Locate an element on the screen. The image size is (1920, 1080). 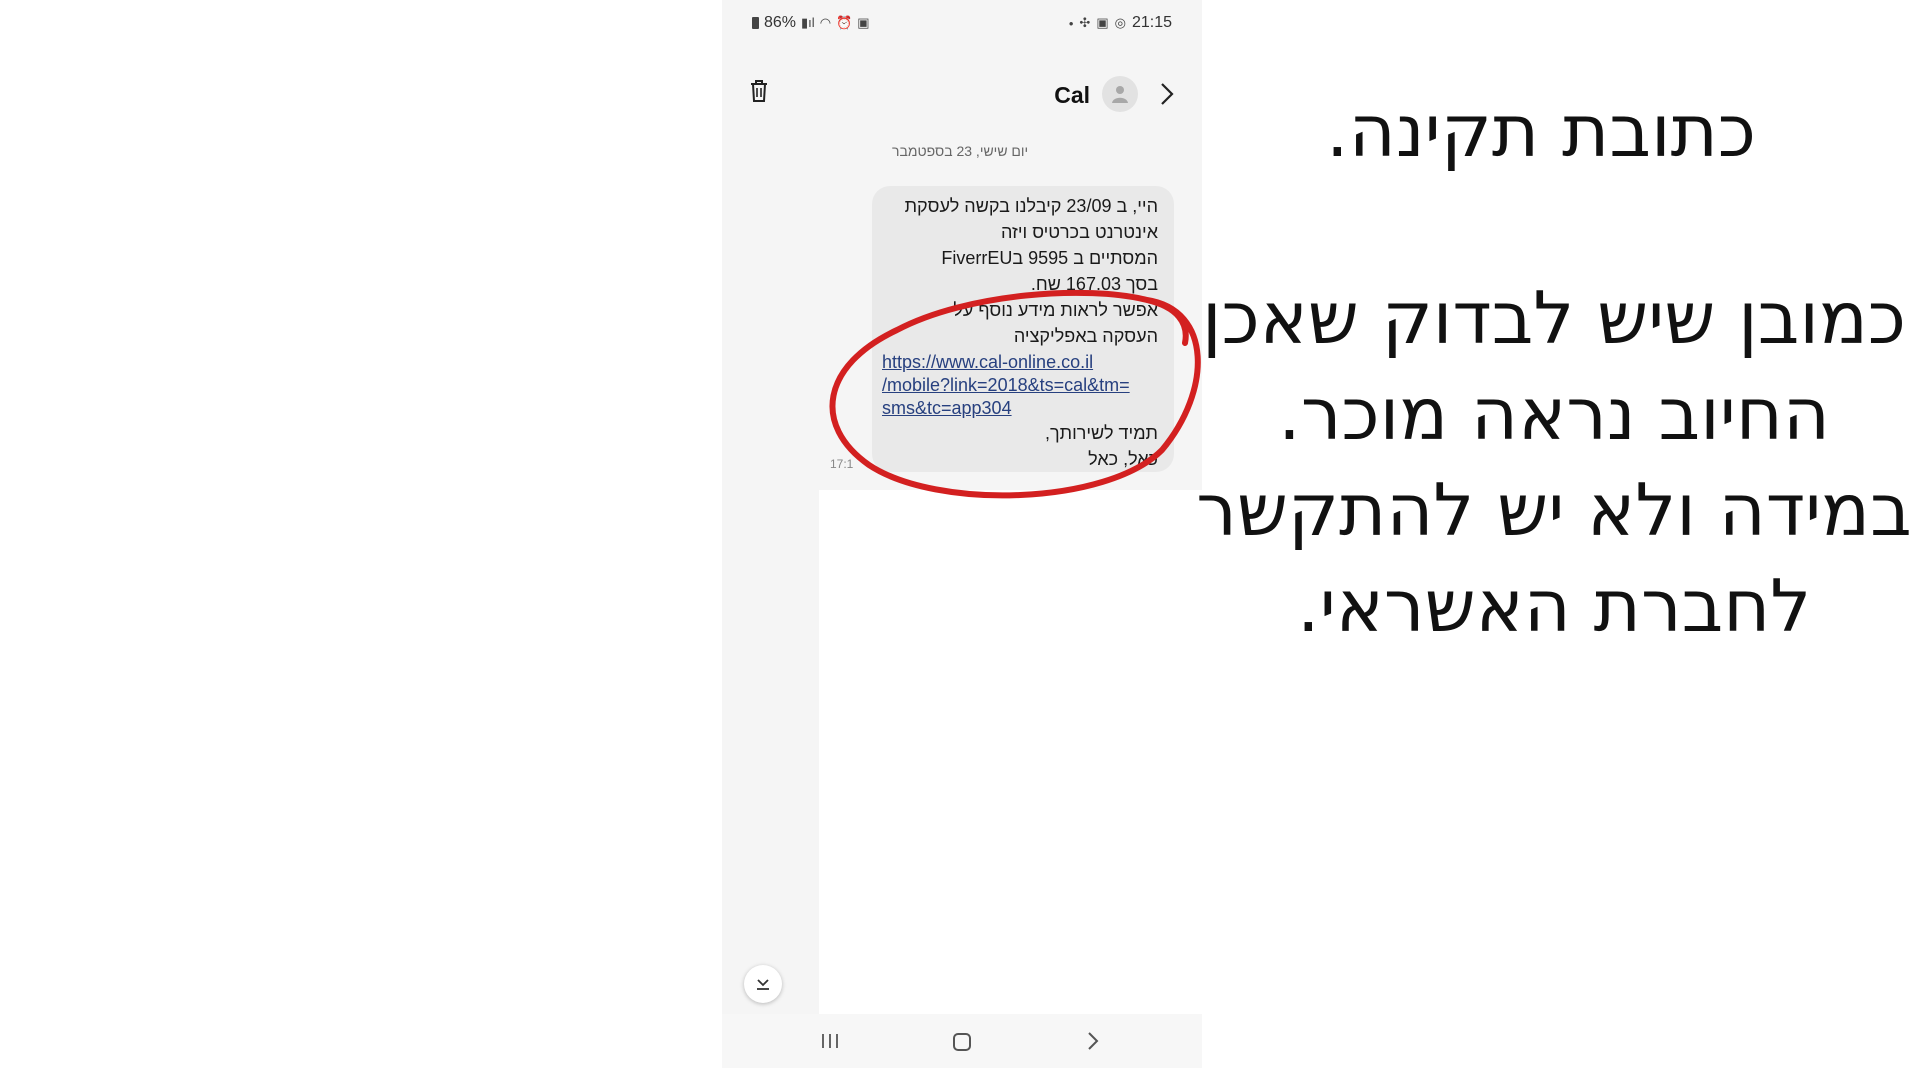
whatsapp-icon: ◎ is located at coordinates (1120, 22).